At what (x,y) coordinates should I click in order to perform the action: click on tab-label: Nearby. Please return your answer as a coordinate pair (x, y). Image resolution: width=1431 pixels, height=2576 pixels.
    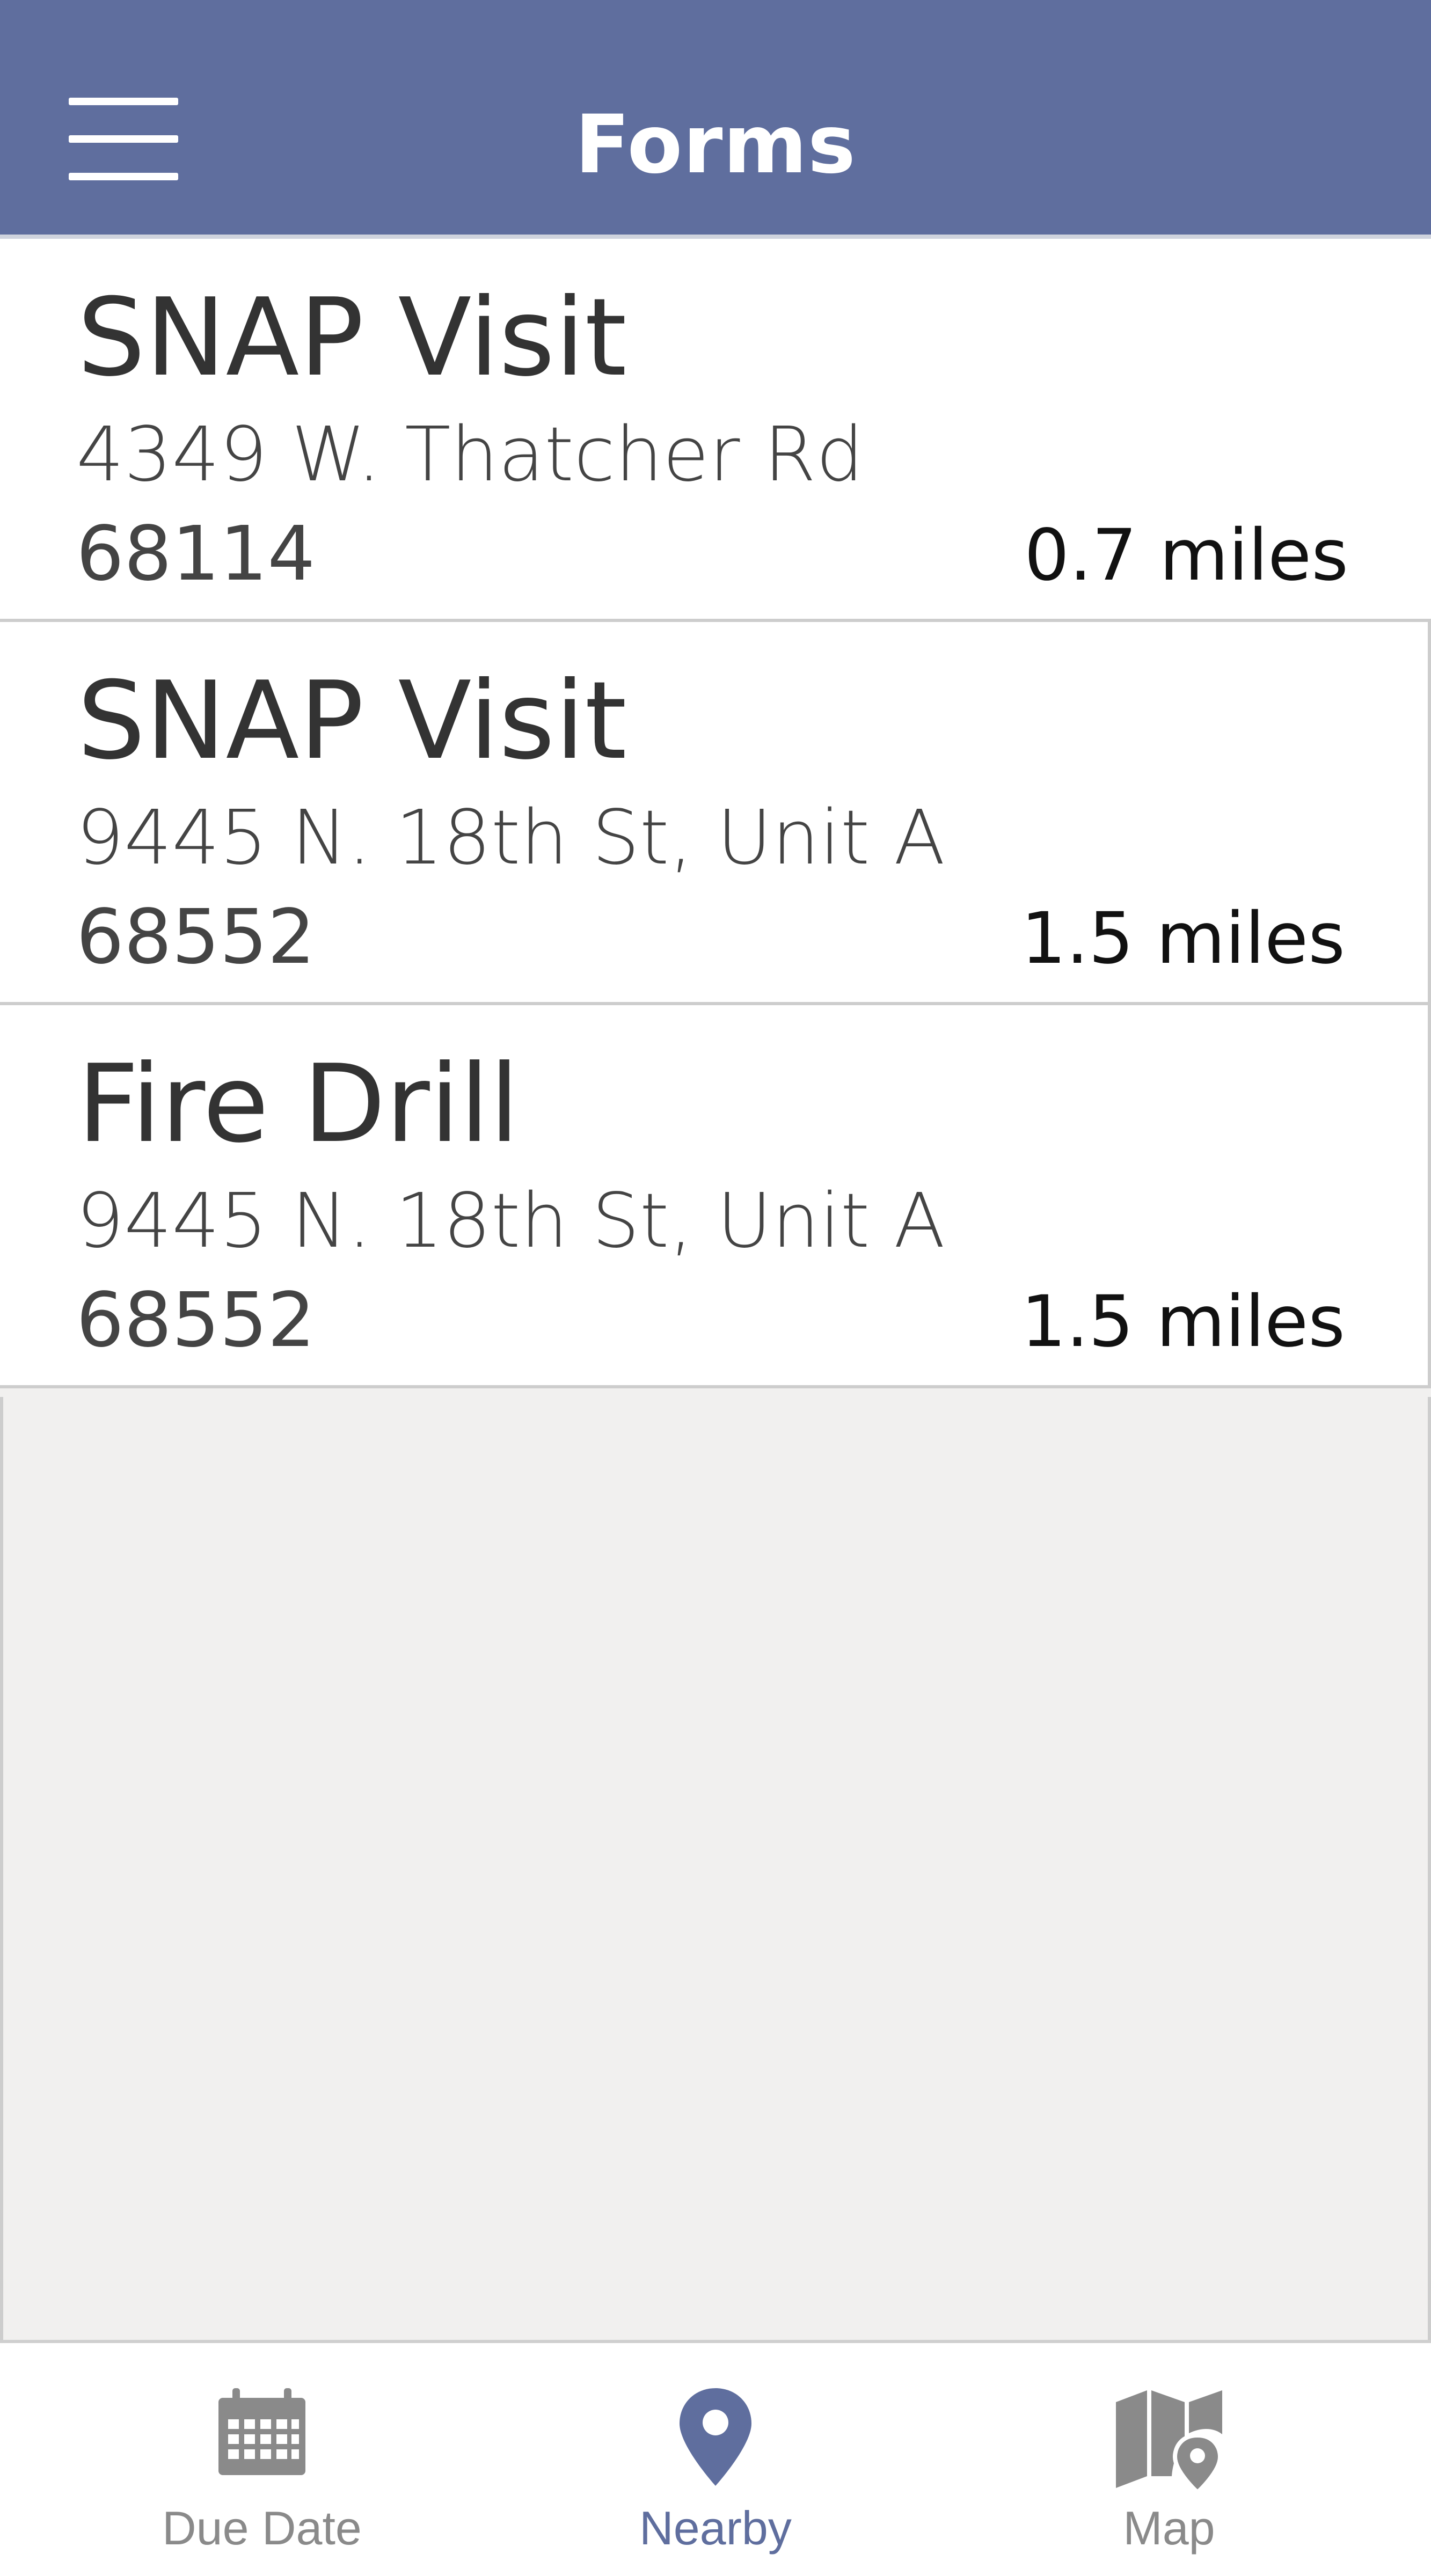
    Looking at the image, I should click on (716, 2528).